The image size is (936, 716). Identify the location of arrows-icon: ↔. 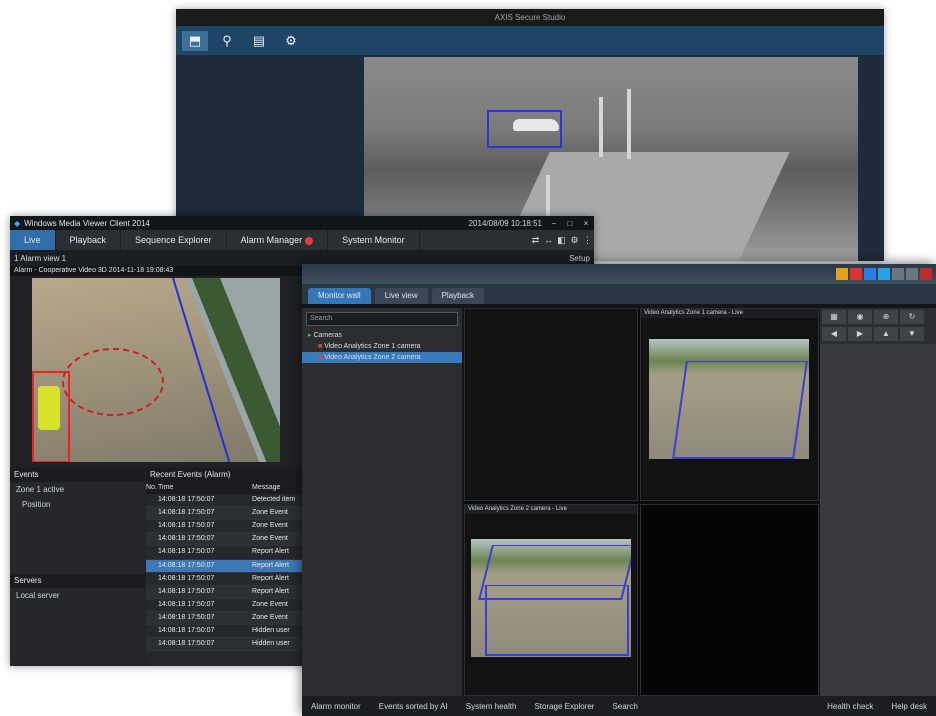
(548, 240).